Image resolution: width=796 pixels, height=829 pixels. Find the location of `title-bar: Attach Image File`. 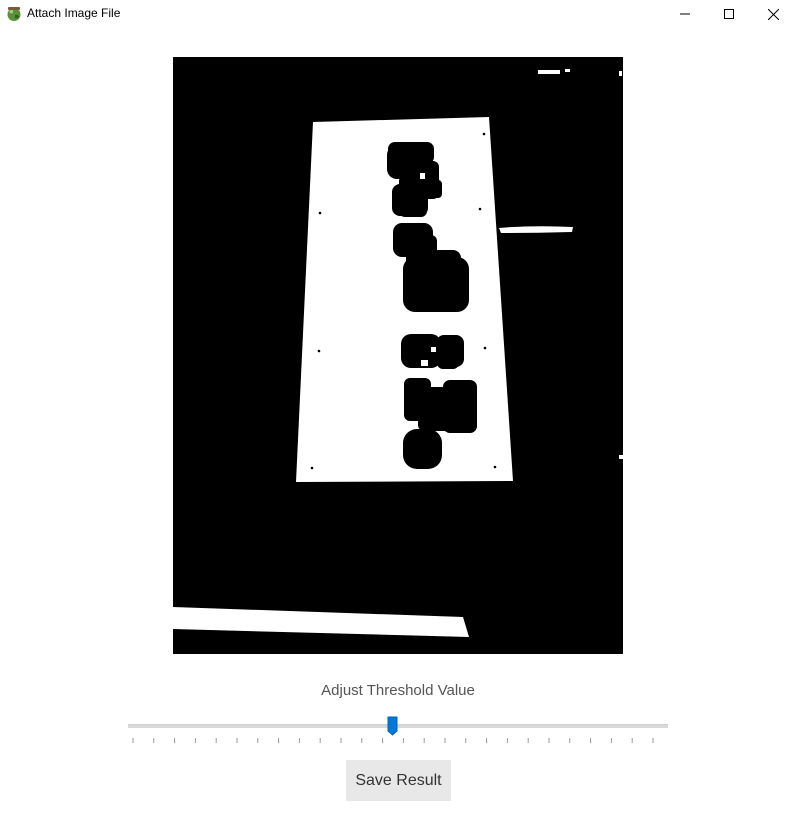

title-bar: Attach Image File is located at coordinates (398, 14).